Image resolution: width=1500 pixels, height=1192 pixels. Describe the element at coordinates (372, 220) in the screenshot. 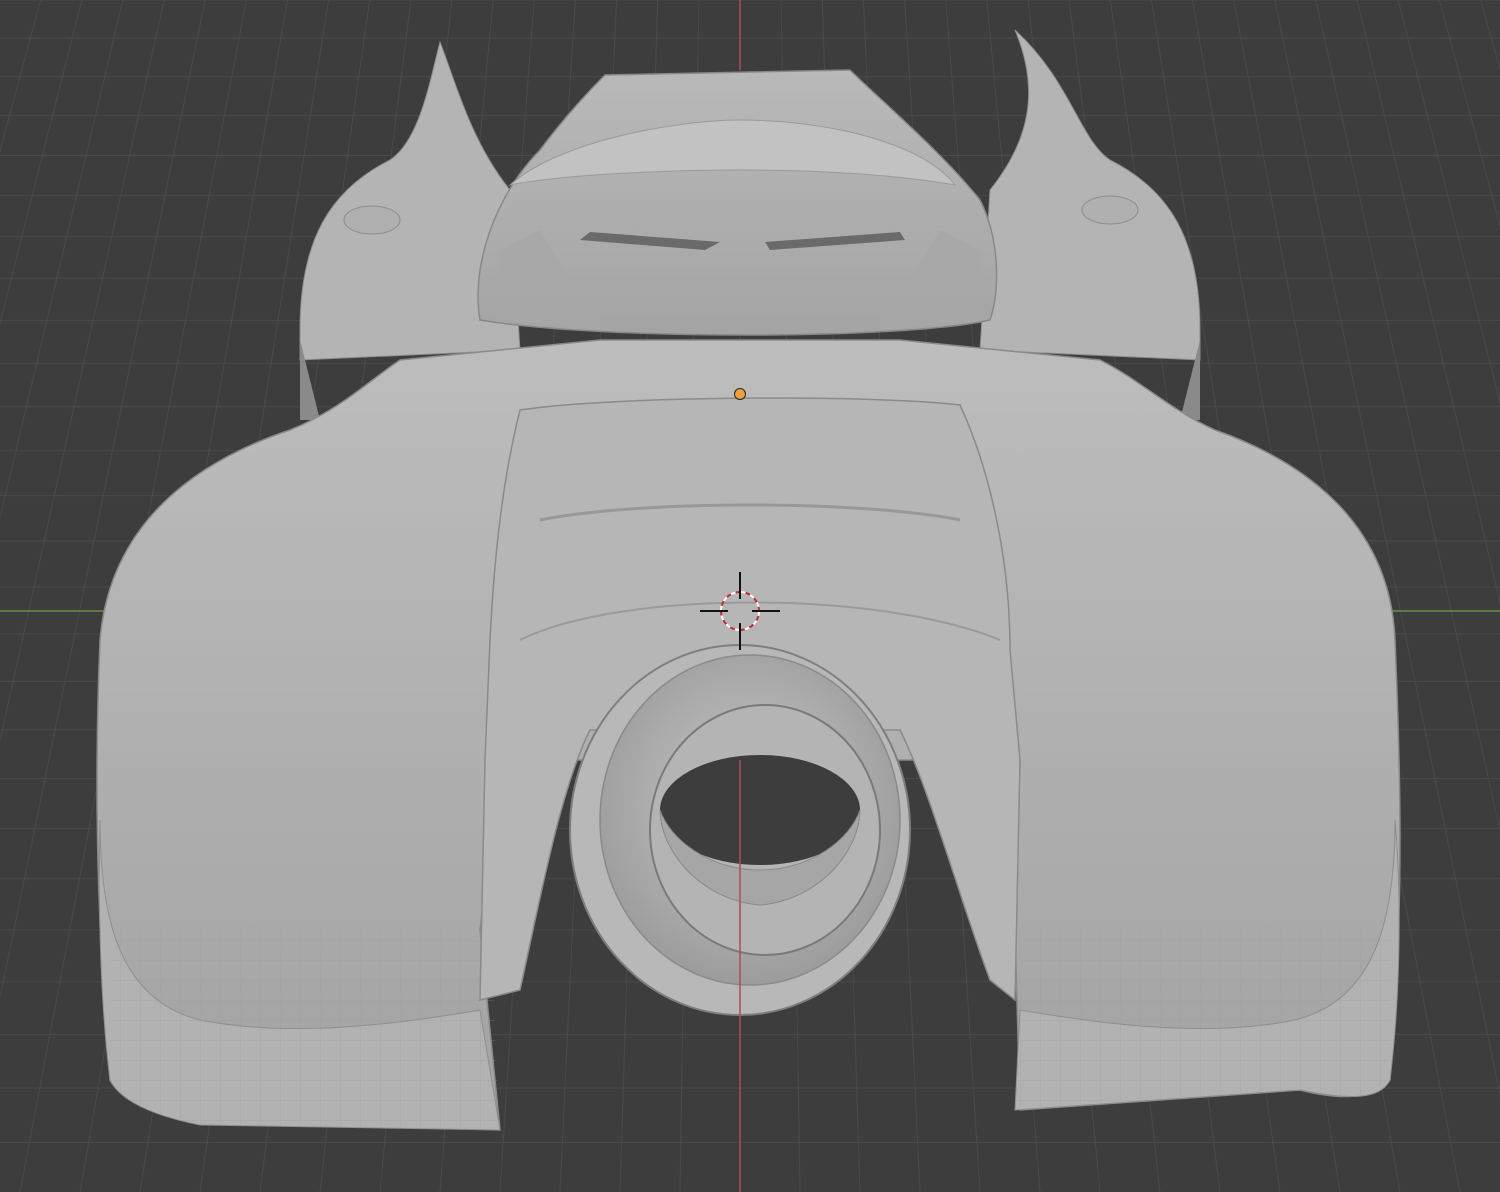

I see `left-tail-light` at that location.